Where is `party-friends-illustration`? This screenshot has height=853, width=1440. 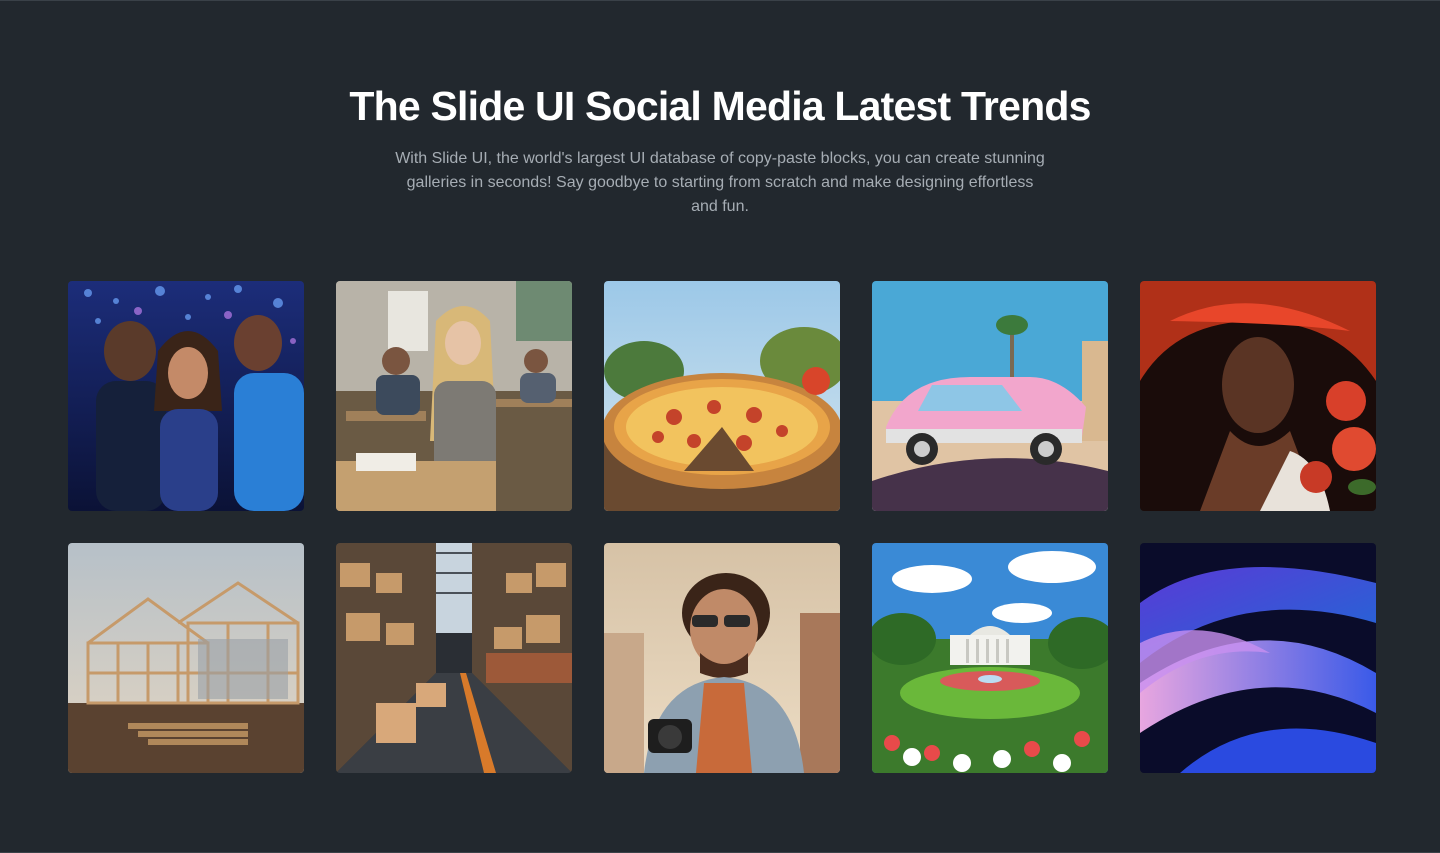
party-friends-illustration is located at coordinates (186, 396).